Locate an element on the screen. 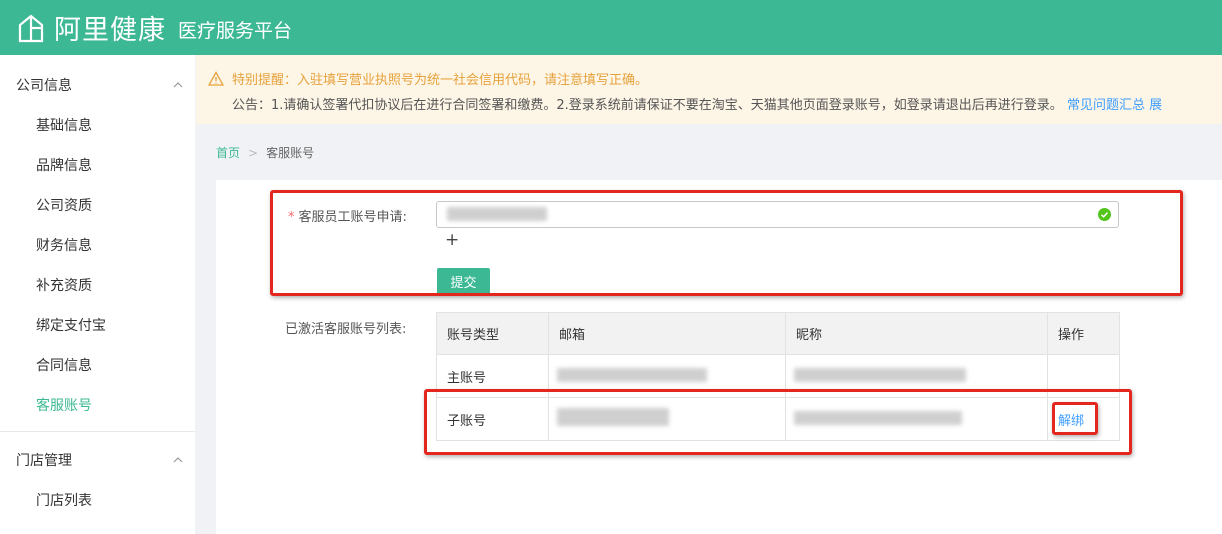 This screenshot has width=1222, height=534. column-header-email: 邮箱 is located at coordinates (667, 333).